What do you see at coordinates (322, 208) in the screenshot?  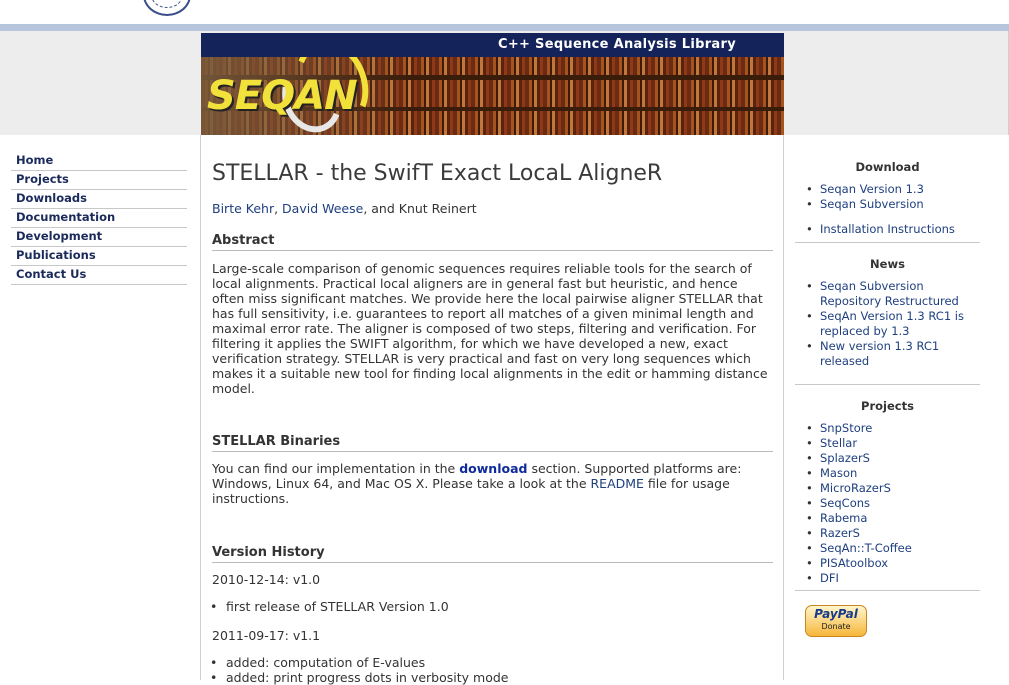 I see `author-link-weese: David Weese` at bounding box center [322, 208].